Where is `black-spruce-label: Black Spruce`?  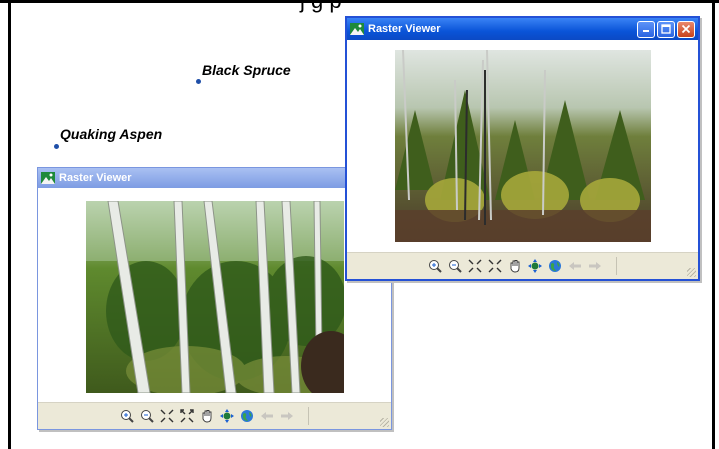
black-spruce-label: Black Spruce is located at coordinates (246, 70).